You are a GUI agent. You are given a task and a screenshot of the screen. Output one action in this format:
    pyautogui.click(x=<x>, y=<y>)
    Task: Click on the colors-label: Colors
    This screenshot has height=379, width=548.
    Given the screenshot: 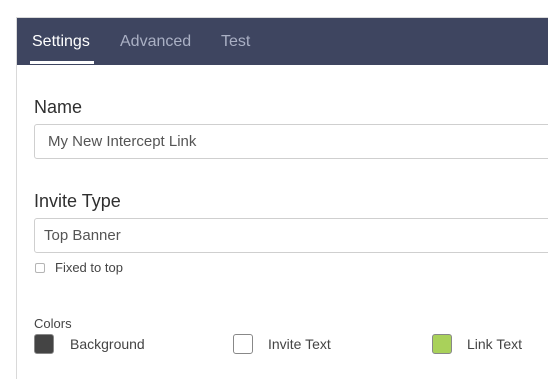 What is the action you would take?
    pyautogui.click(x=53, y=323)
    